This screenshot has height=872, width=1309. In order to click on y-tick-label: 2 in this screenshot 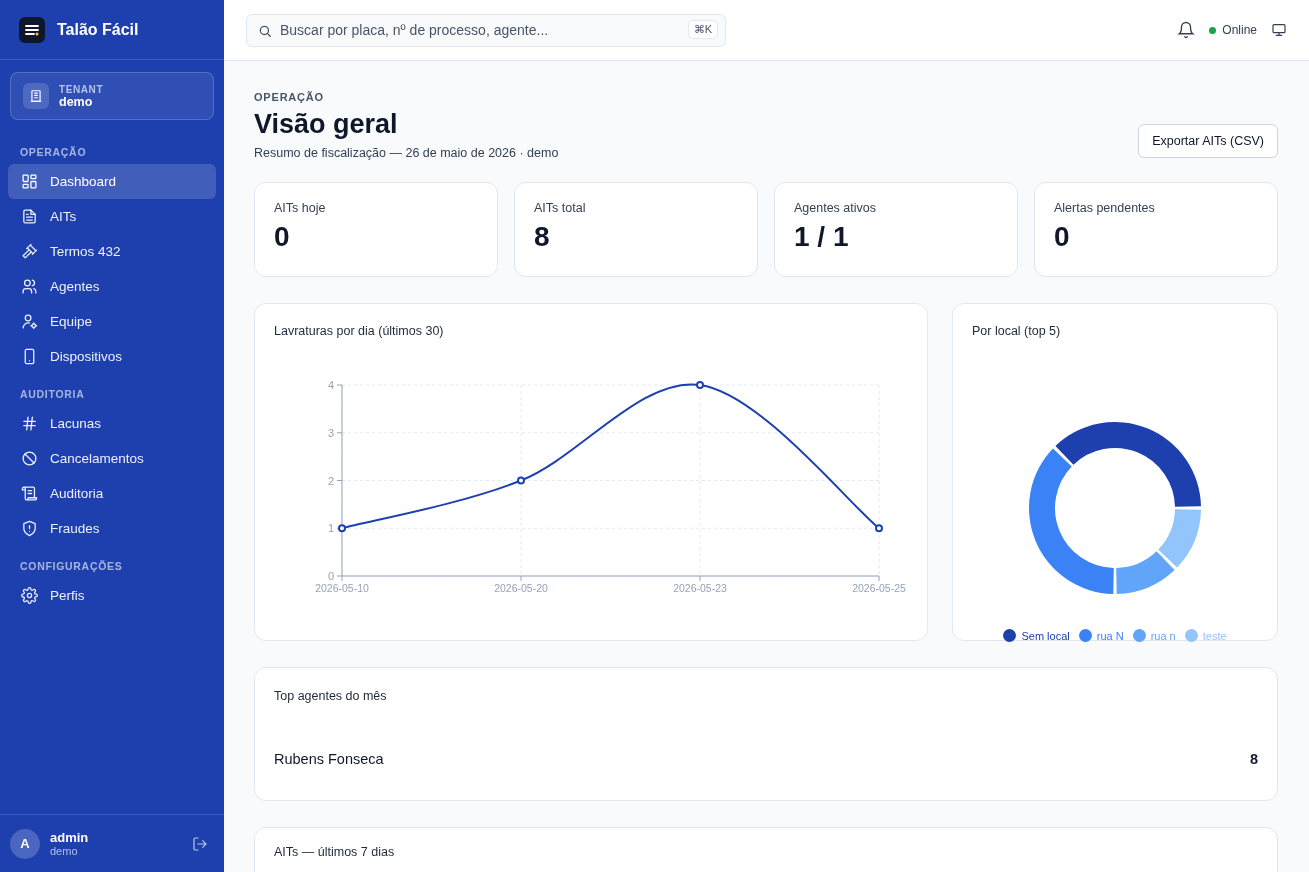, I will do `click(330, 480)`.